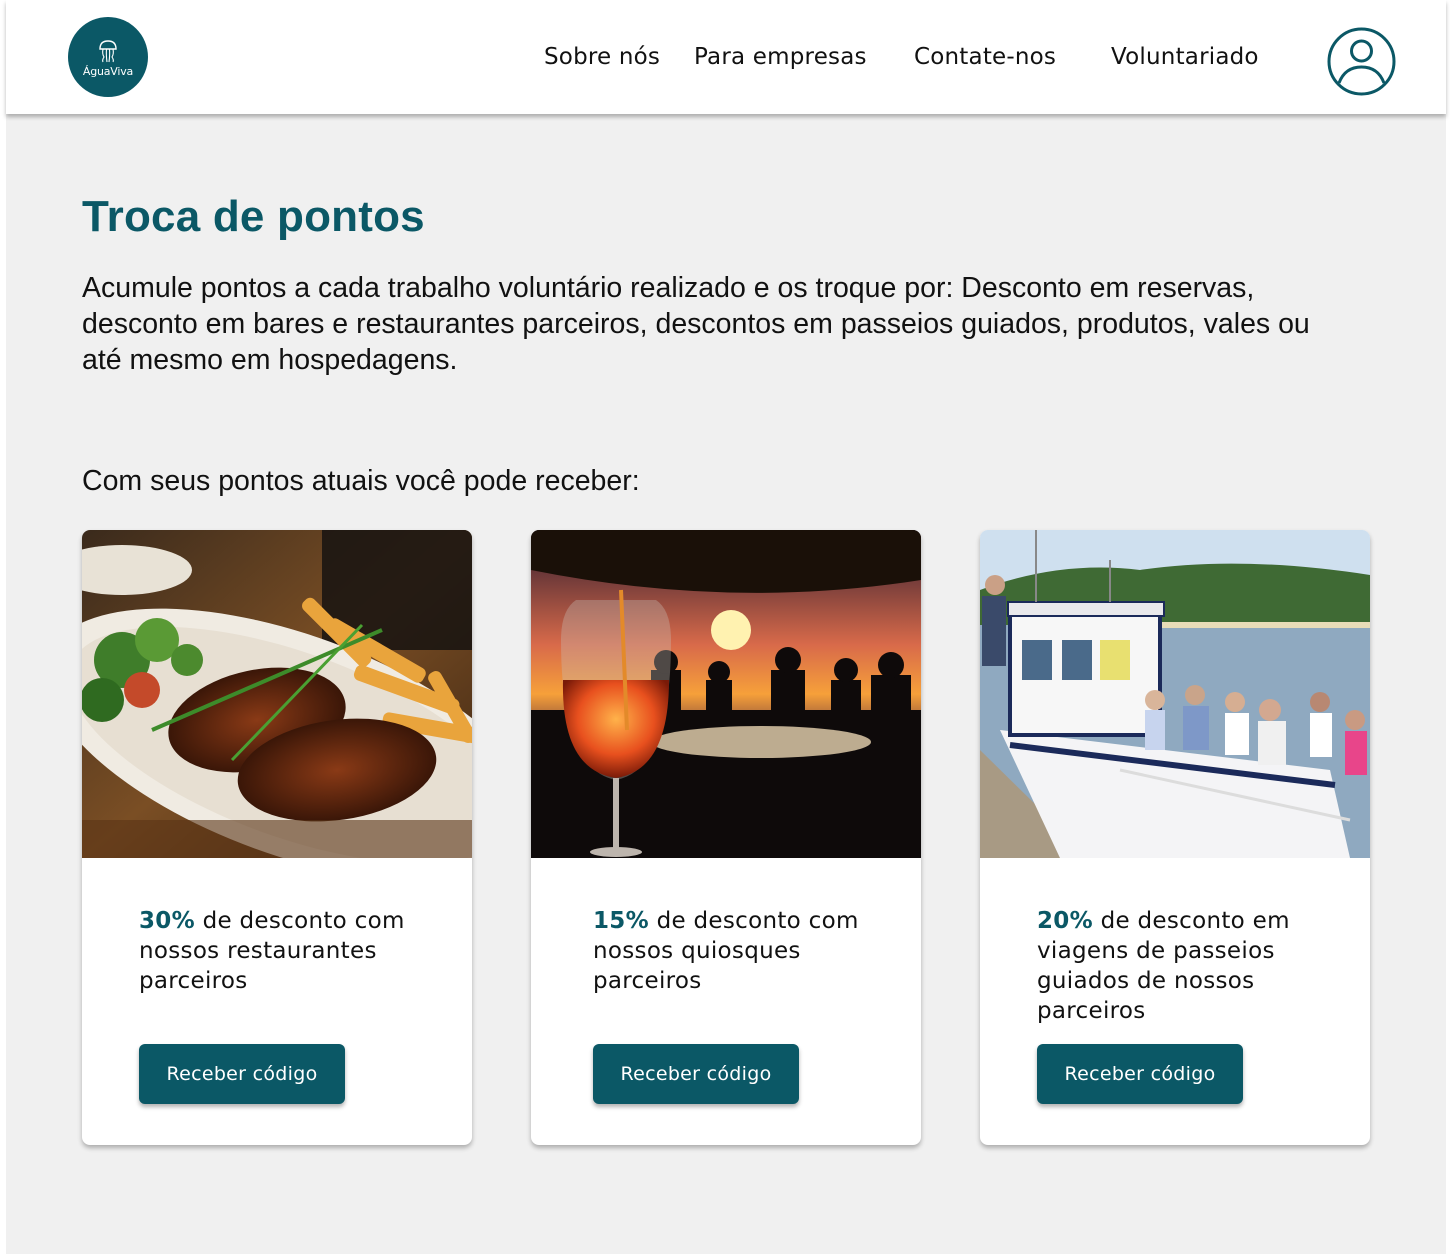 The width and height of the screenshot is (1450, 1254). I want to click on aguaviva-logo: ÁguaViva, so click(108, 57).